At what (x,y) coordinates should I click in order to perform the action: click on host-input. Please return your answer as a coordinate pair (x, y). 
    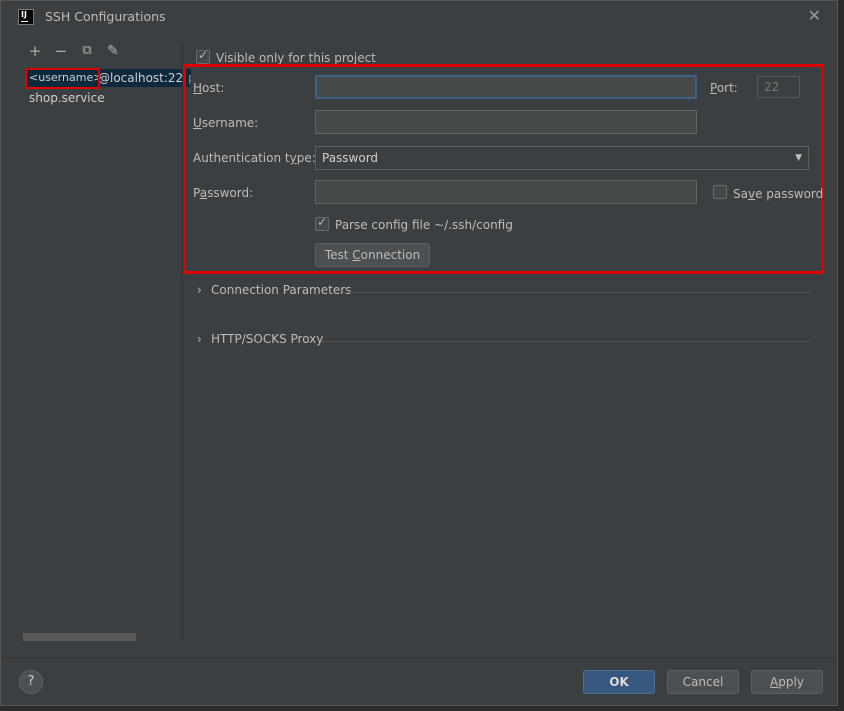
    Looking at the image, I should click on (506, 87).